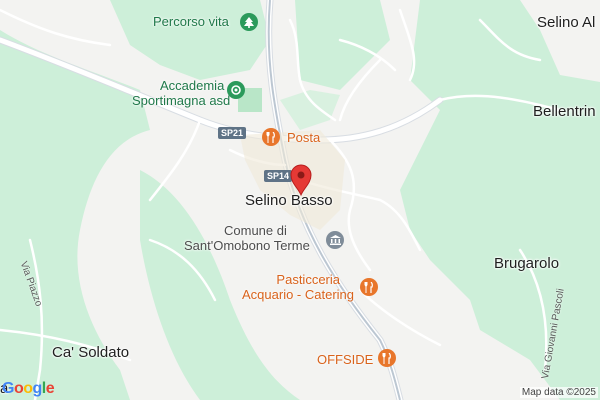 This screenshot has width=600, height=400. What do you see at coordinates (298, 287) in the screenshot?
I see `poi-label-pasticceria: Pasticceria Acquario - Catering` at bounding box center [298, 287].